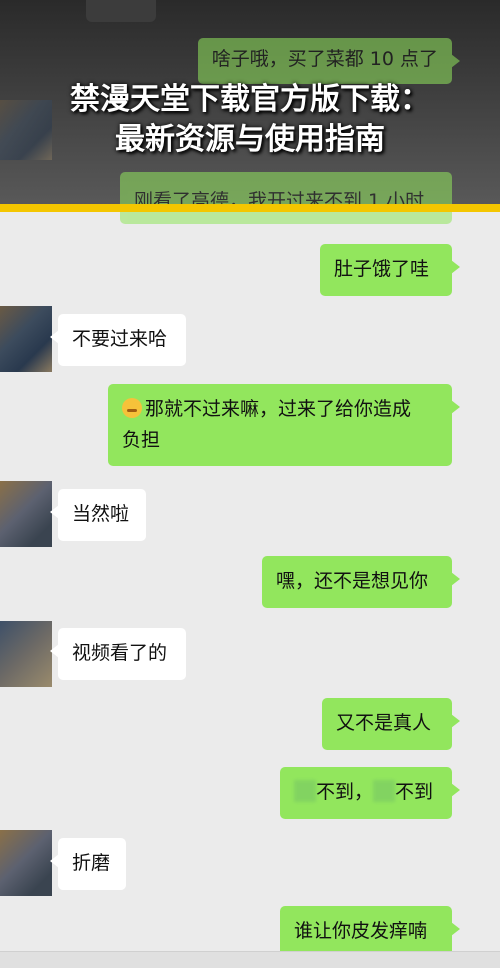 The width and height of the screenshot is (500, 968). Describe the element at coordinates (382, 269) in the screenshot. I see `message-text: 肚子饿了哇` at that location.